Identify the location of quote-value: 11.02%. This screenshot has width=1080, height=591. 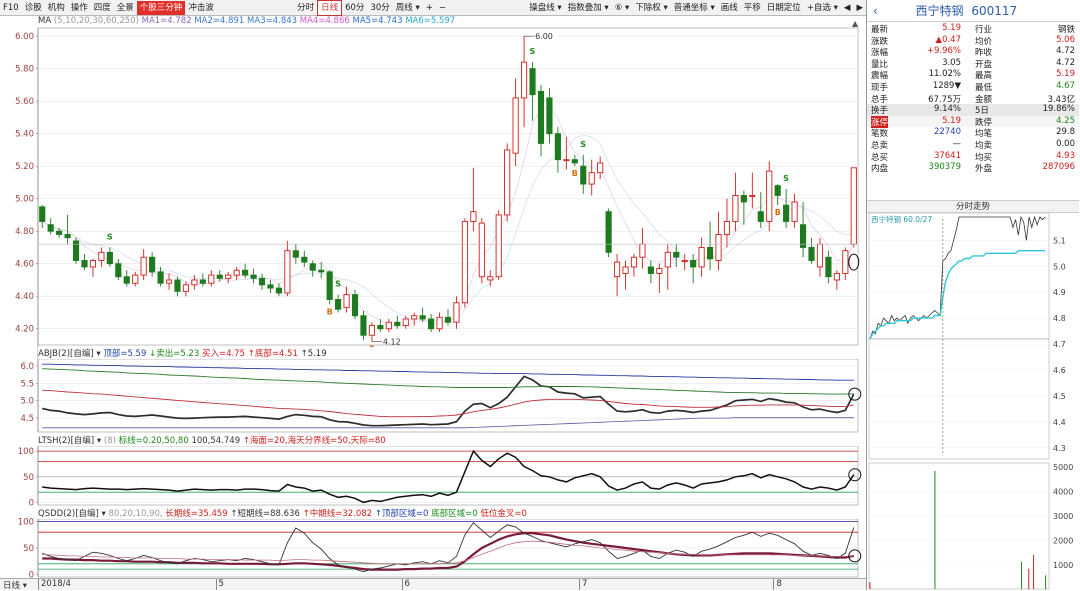
(944, 74).